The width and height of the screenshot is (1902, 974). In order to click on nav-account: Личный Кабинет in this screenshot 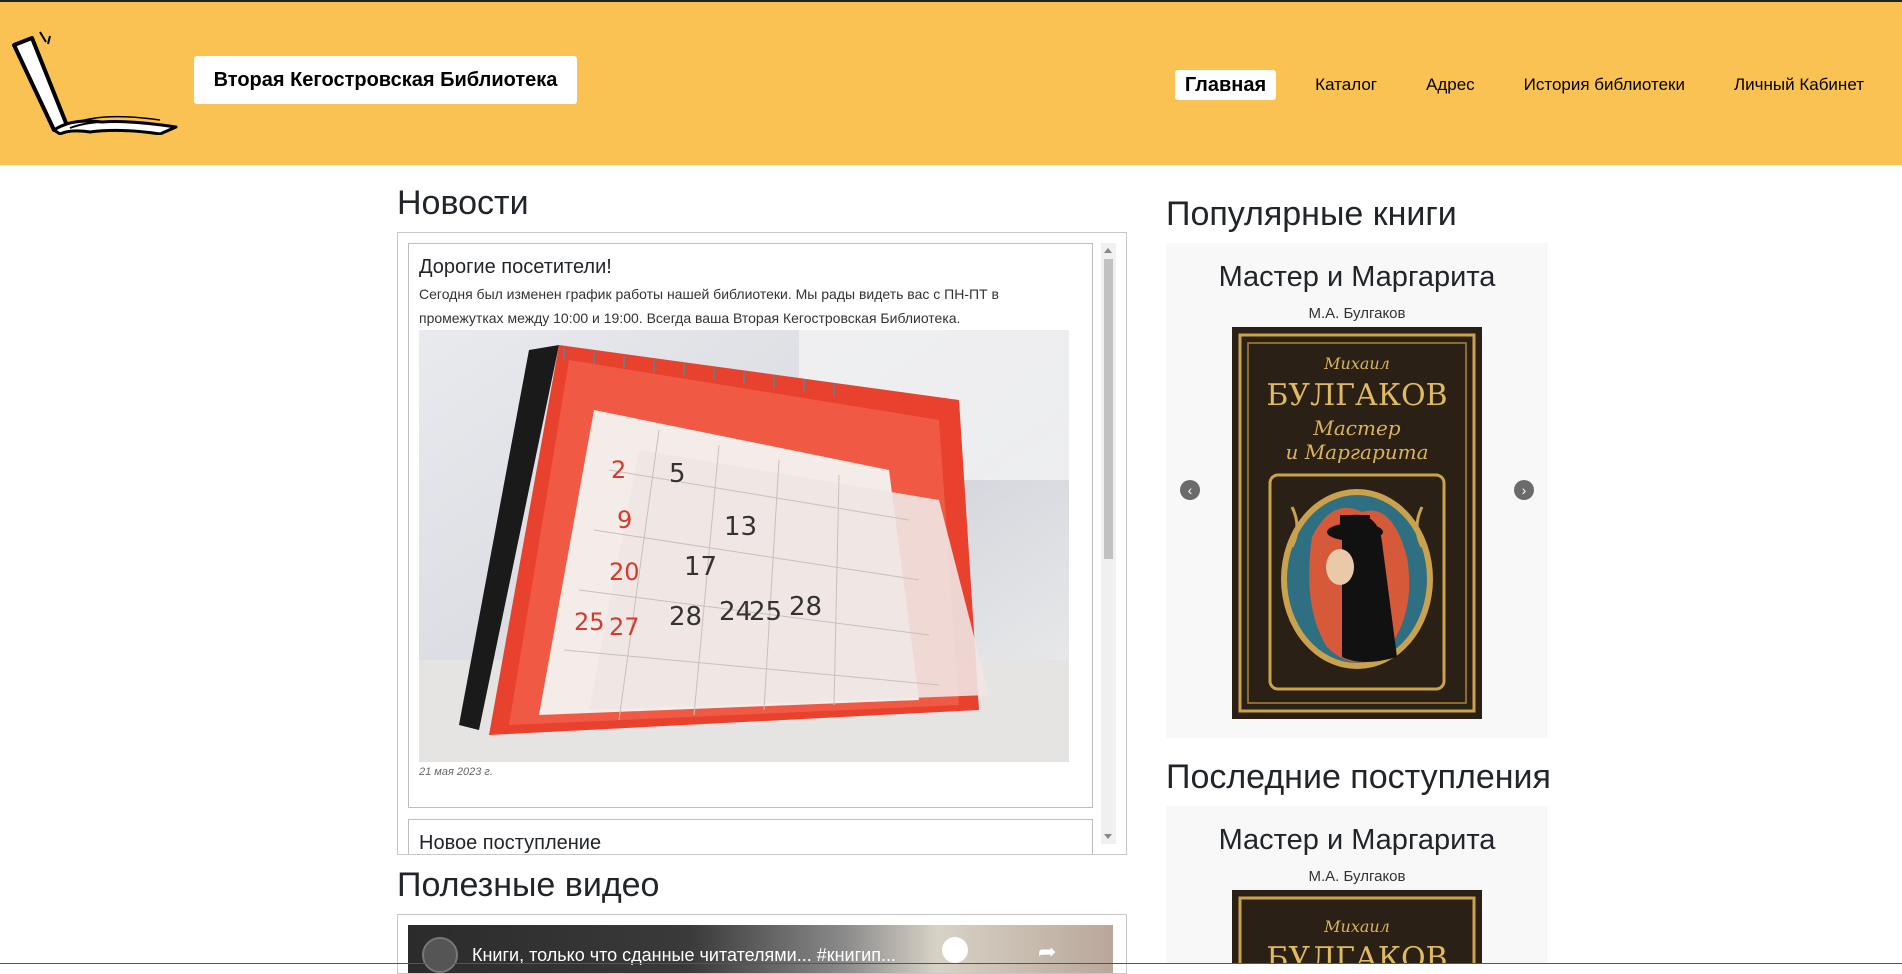, I will do `click(1799, 85)`.